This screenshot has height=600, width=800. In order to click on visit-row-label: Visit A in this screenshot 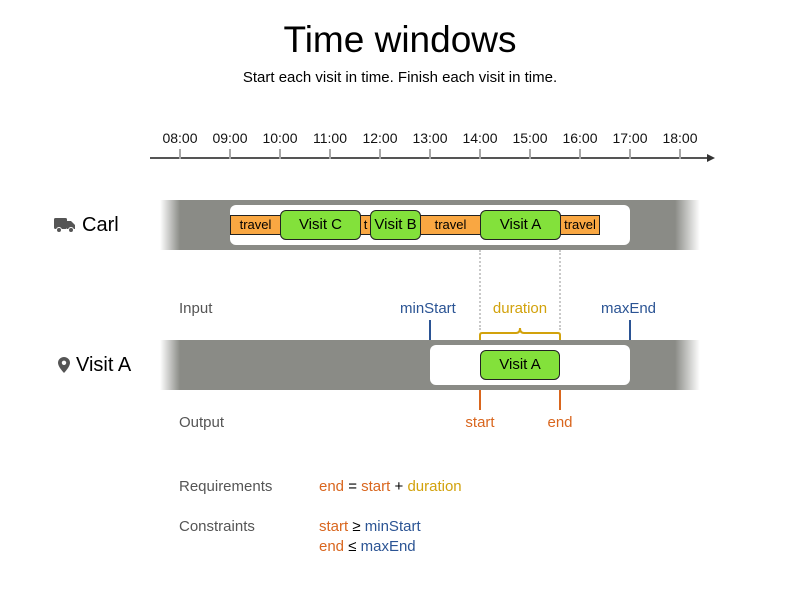, I will do `click(94, 365)`.